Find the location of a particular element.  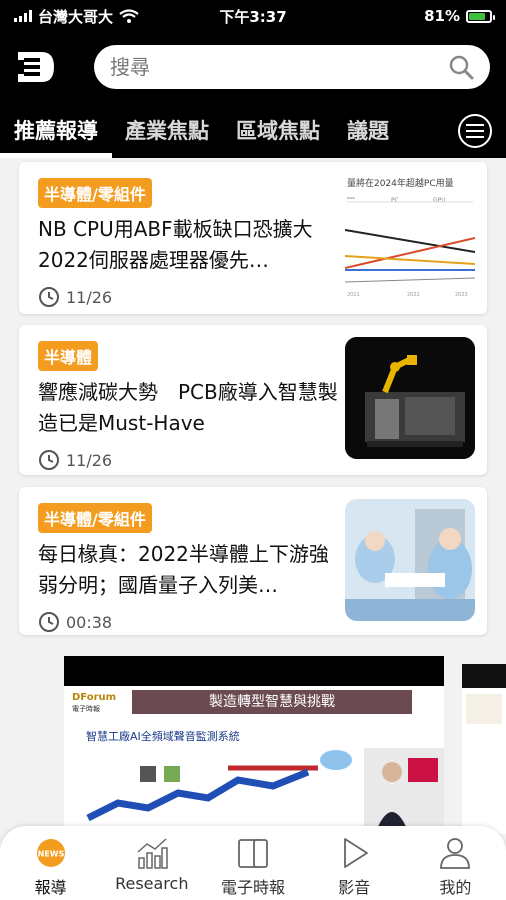

nav-video: 影音 is located at coordinates (354, 867).